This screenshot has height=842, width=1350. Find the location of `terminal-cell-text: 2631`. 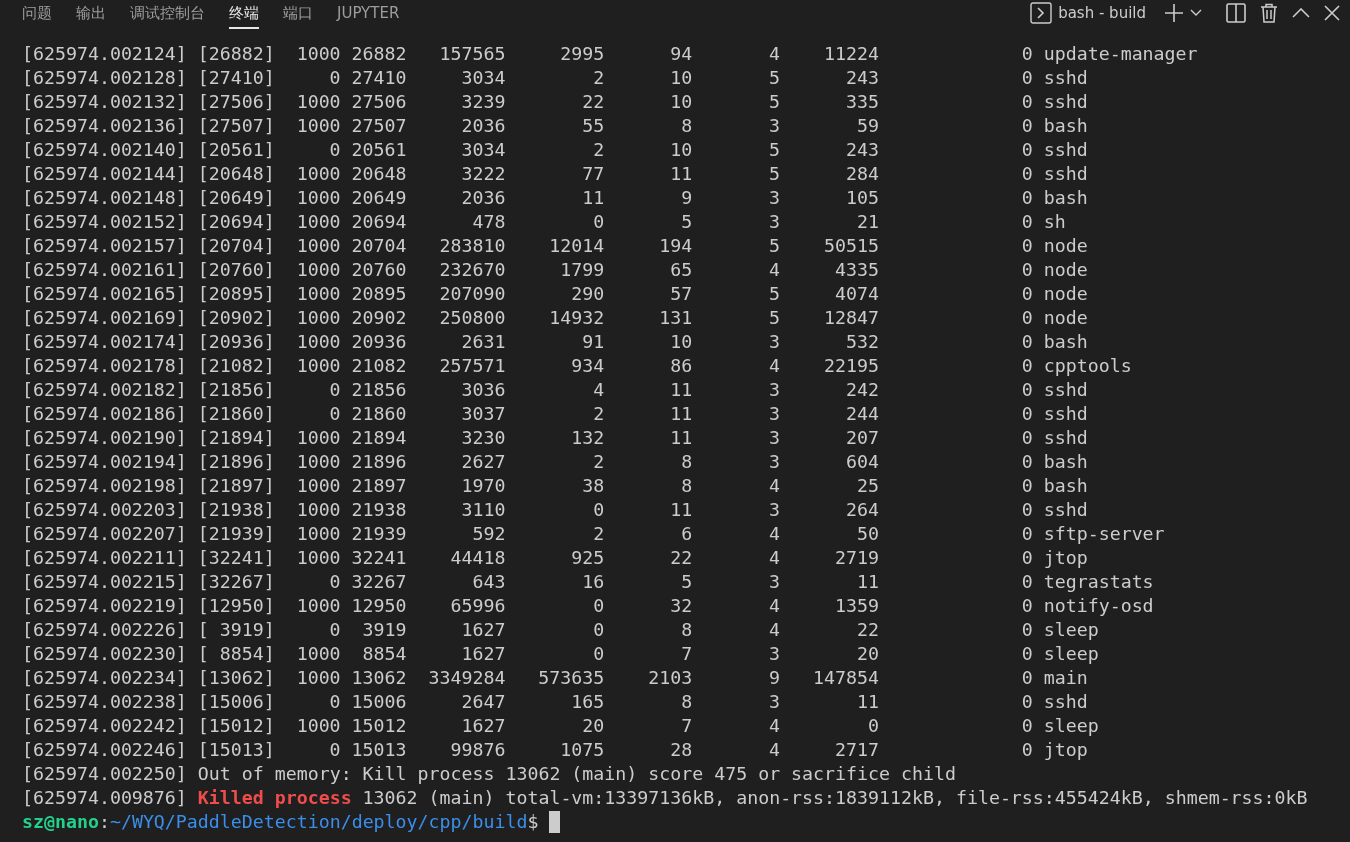

terminal-cell-text: 2631 is located at coordinates (483, 342).